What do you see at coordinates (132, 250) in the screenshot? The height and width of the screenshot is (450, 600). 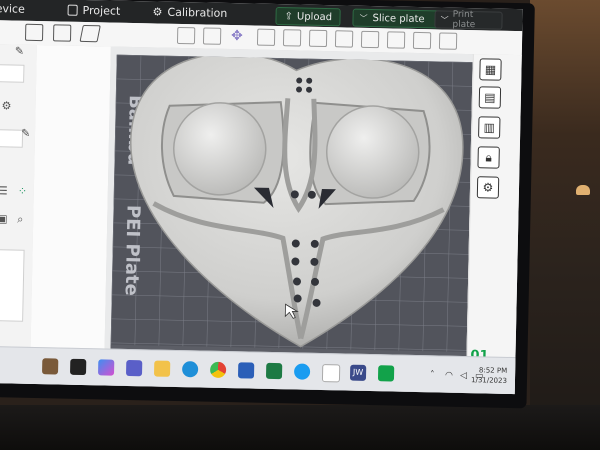 I see `plate-label-bottom: PEI Plate` at bounding box center [132, 250].